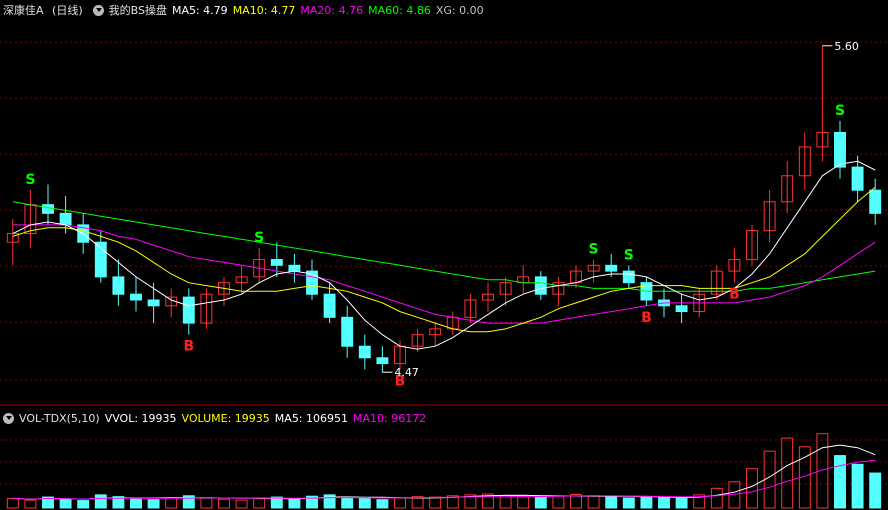 The image size is (888, 510). I want to click on high-price-label: 5.60, so click(846, 46).